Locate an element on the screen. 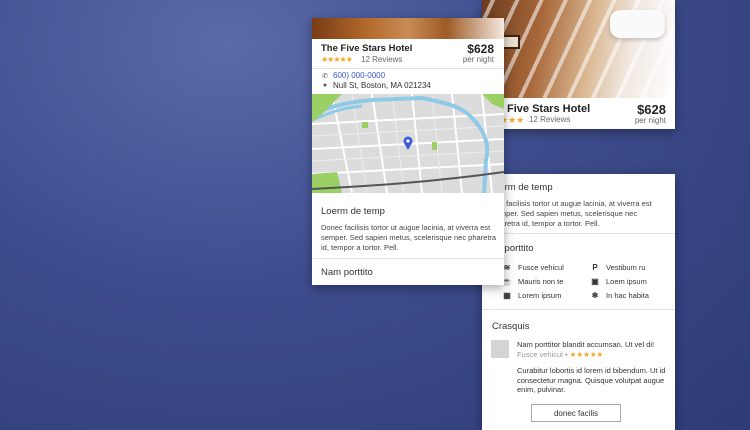 Image resolution: width=750 pixels, height=430 pixels. phone-link: ✆ 600) 000-0000 is located at coordinates (353, 75).